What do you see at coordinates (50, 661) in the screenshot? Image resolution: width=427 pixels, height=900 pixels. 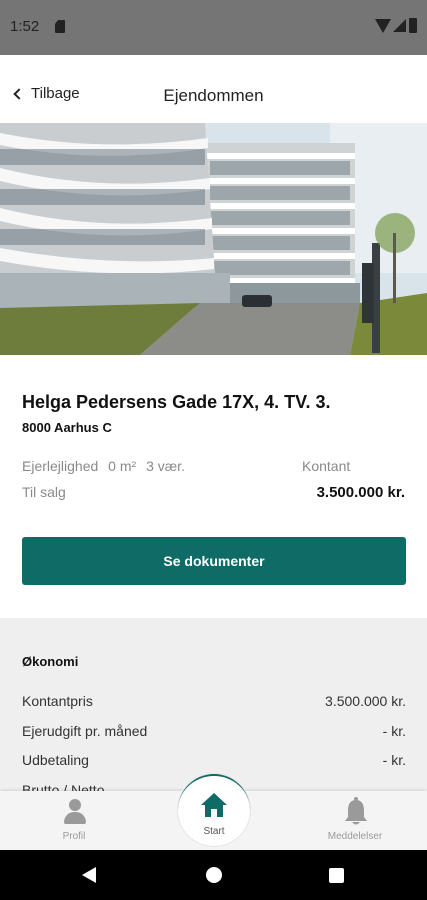 I see `economy-title: Økonomi` at bounding box center [50, 661].